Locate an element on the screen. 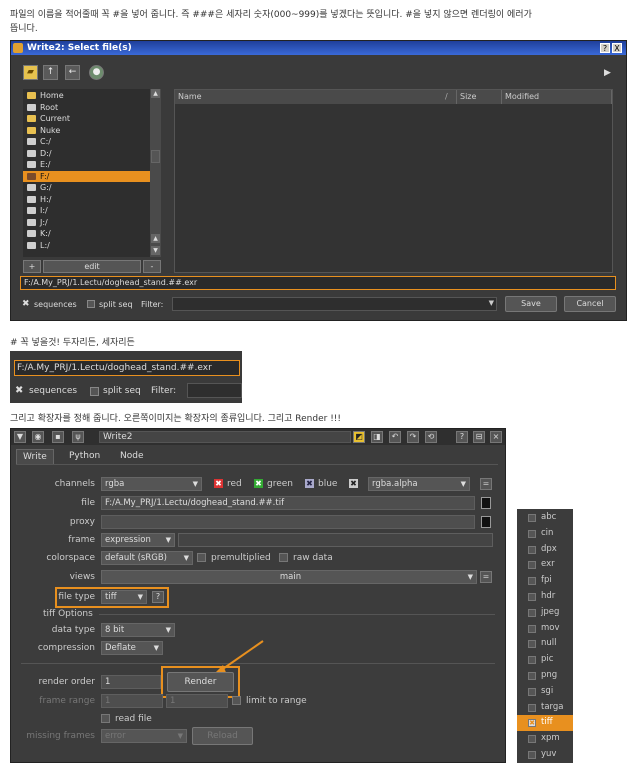  column-modified: Modified is located at coordinates (557, 97).